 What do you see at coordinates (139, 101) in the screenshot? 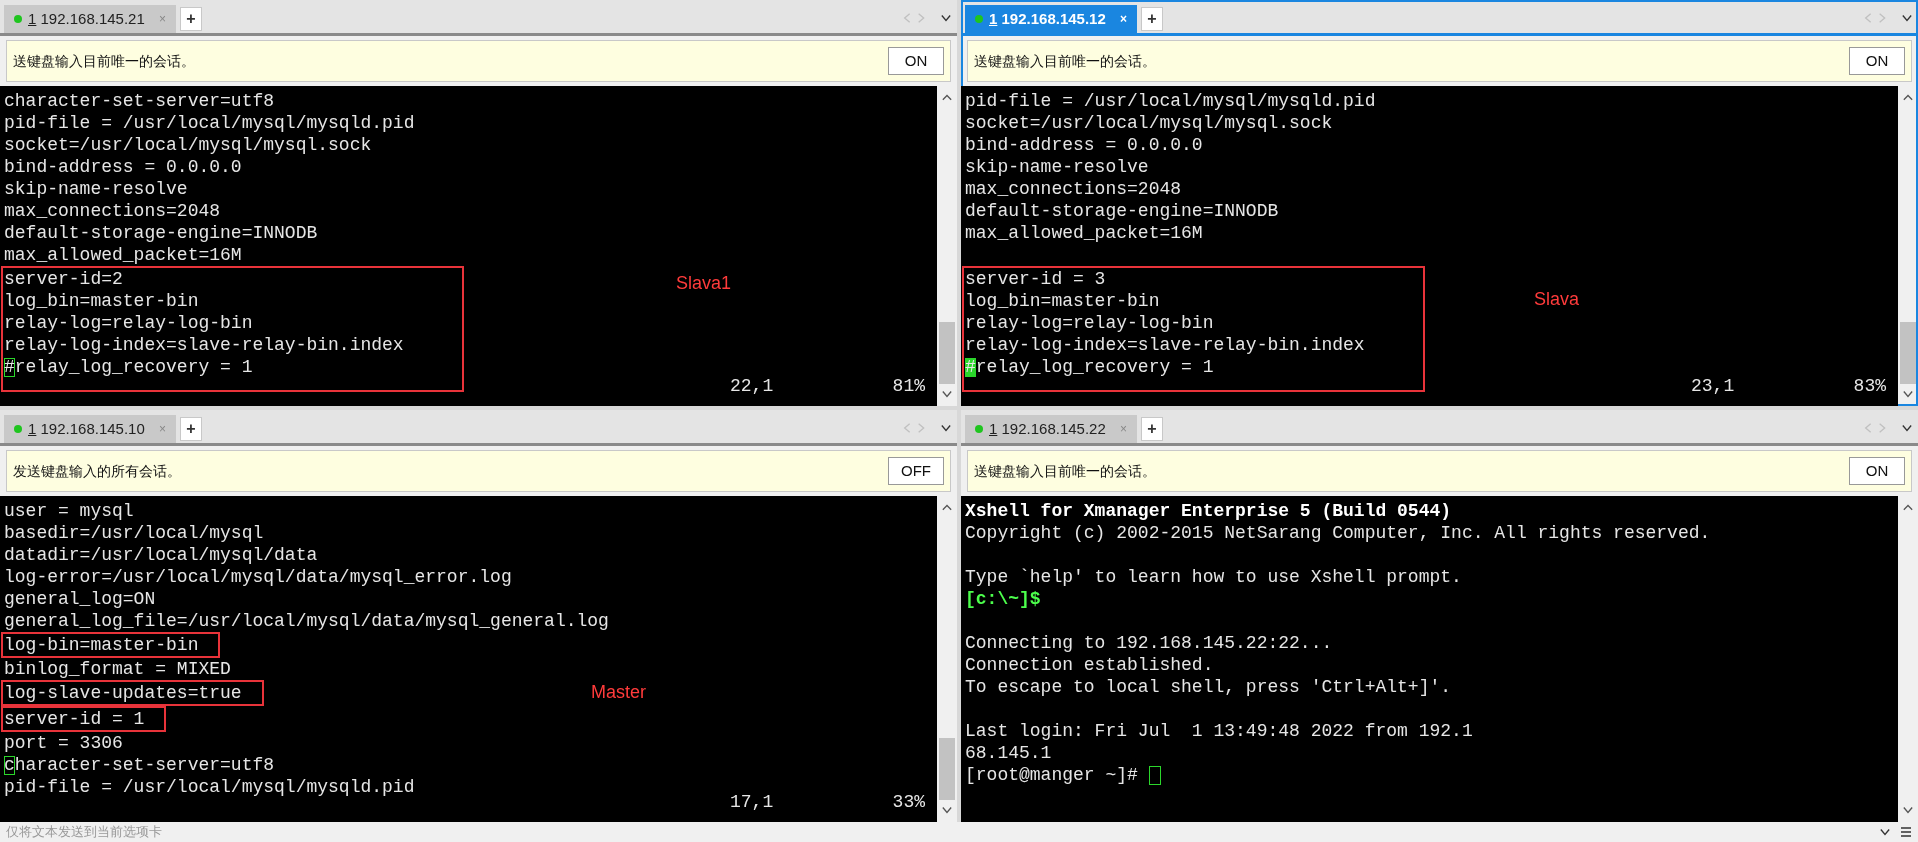
I see `terminal-line: character-set-server=utf8` at bounding box center [139, 101].